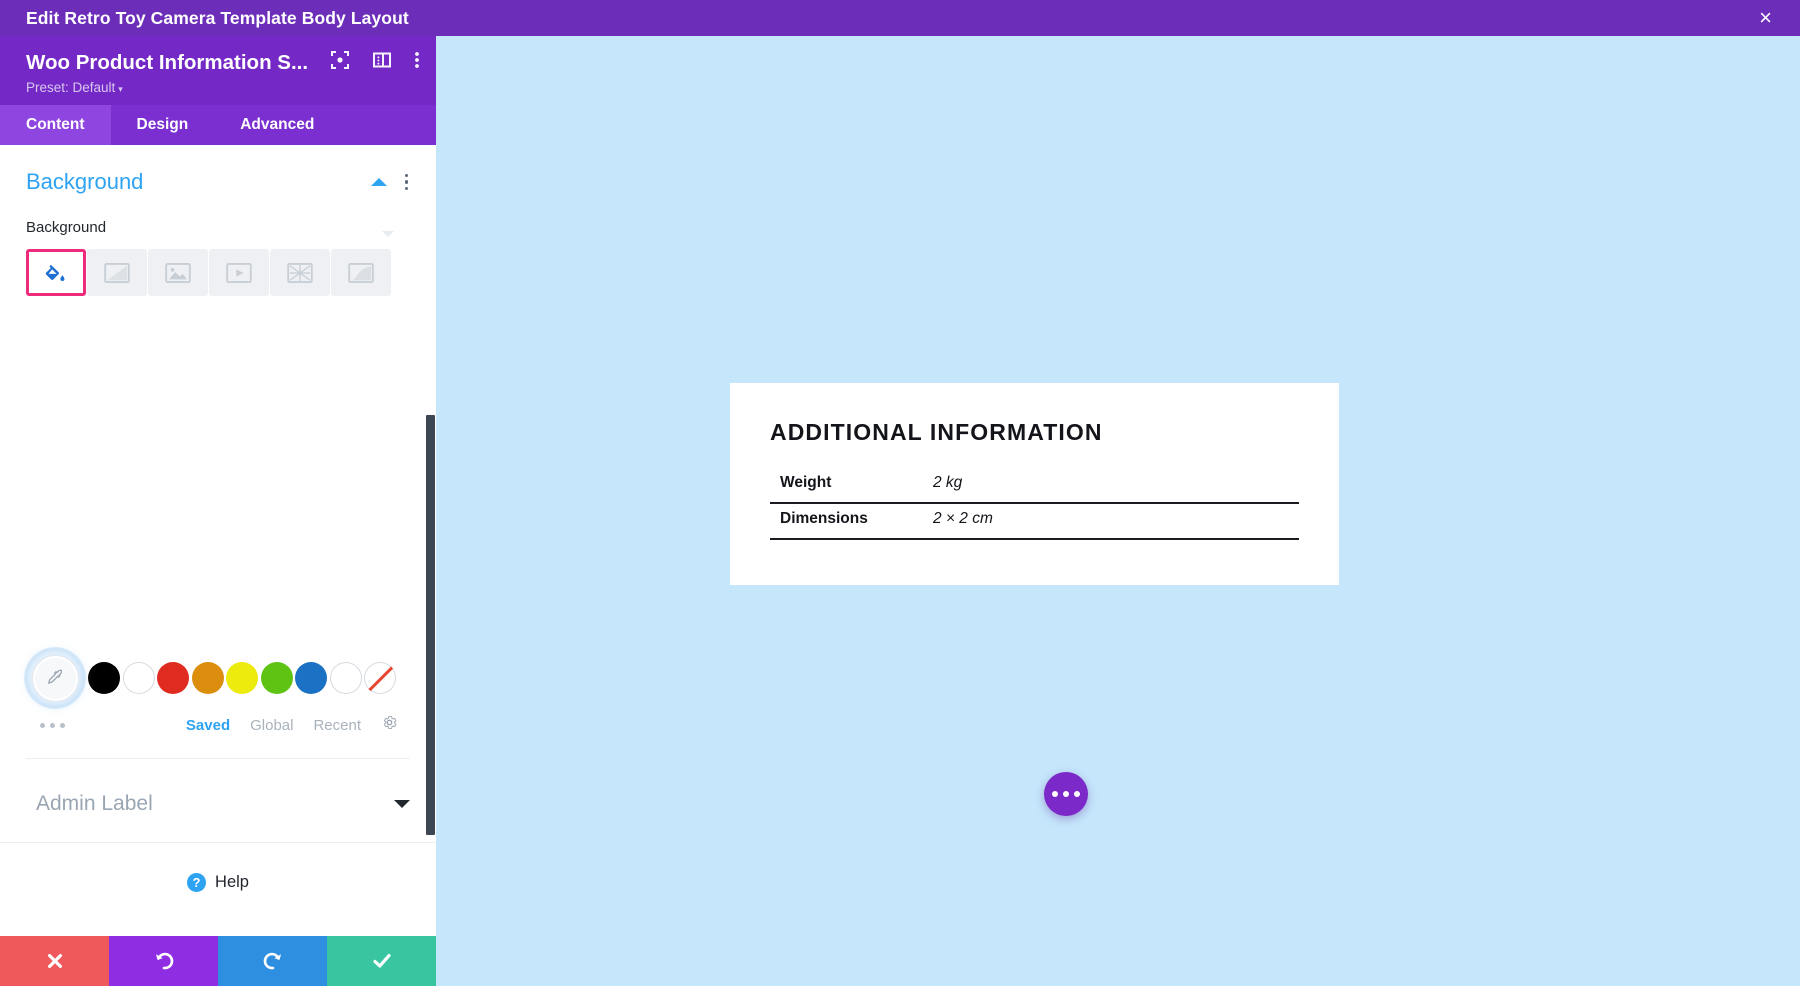  What do you see at coordinates (430, 625) in the screenshot?
I see `panel-scrollbar` at bounding box center [430, 625].